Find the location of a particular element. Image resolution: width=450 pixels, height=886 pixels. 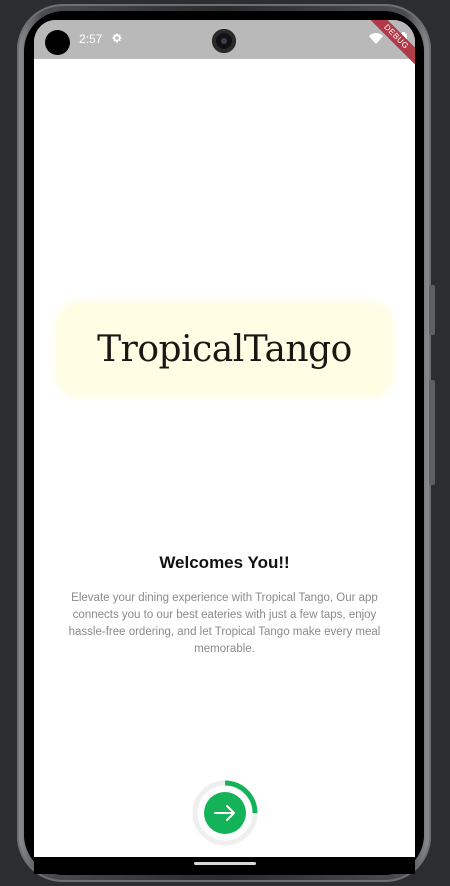

navigation-bar is located at coordinates (224, 865).